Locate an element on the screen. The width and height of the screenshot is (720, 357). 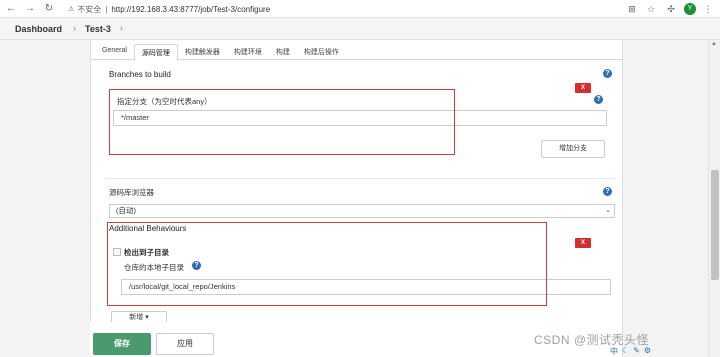
moon-icon: ☾ is located at coordinates (625, 351).